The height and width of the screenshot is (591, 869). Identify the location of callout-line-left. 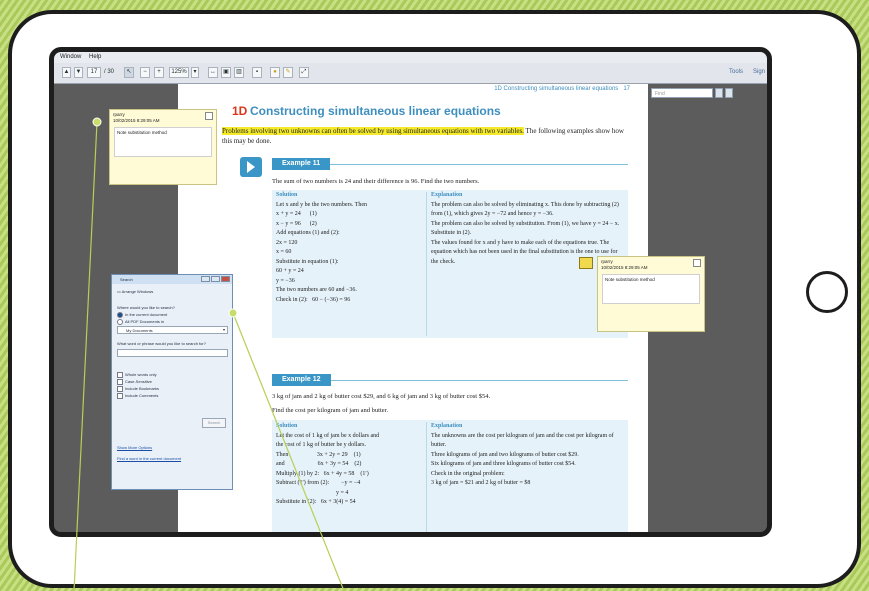
(85, 356).